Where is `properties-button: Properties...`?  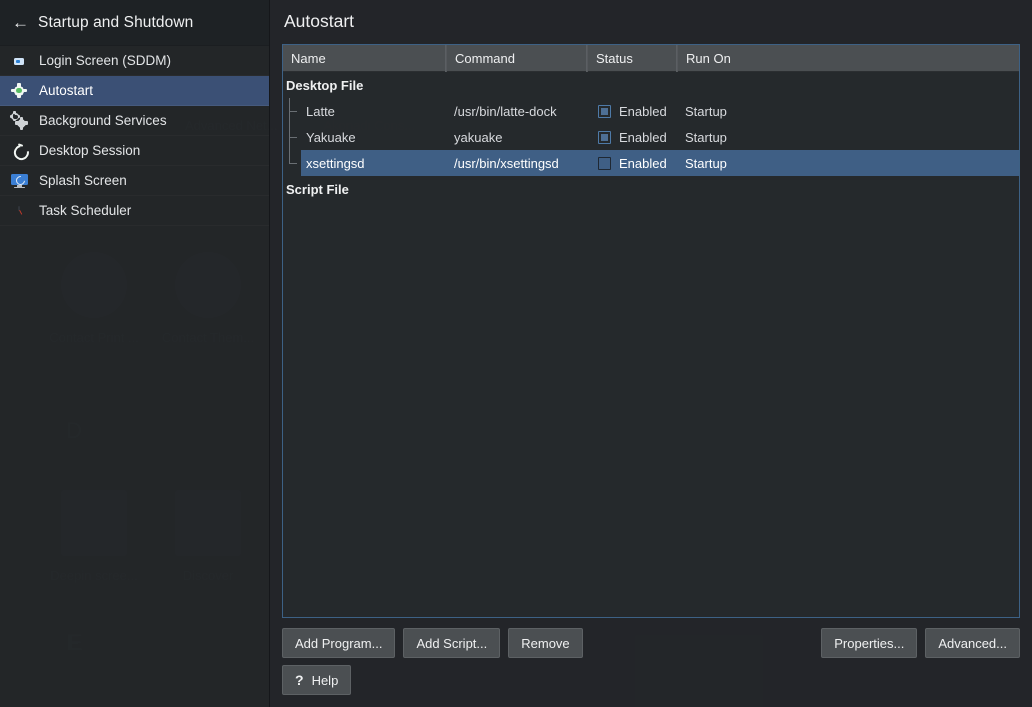
properties-button: Properties... is located at coordinates (869, 643).